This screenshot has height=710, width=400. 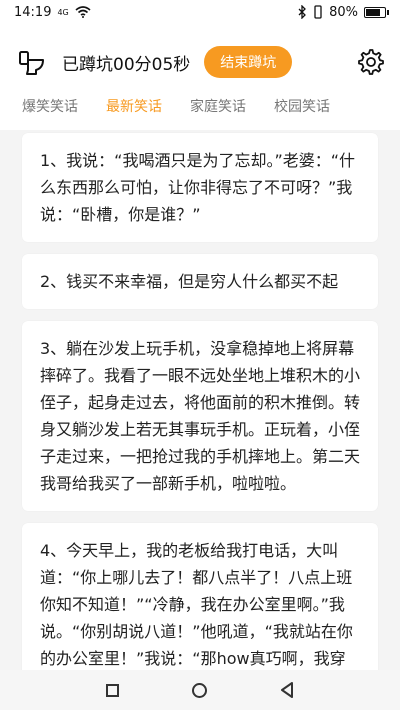 What do you see at coordinates (31, 63) in the screenshot?
I see `toilet-icon` at bounding box center [31, 63].